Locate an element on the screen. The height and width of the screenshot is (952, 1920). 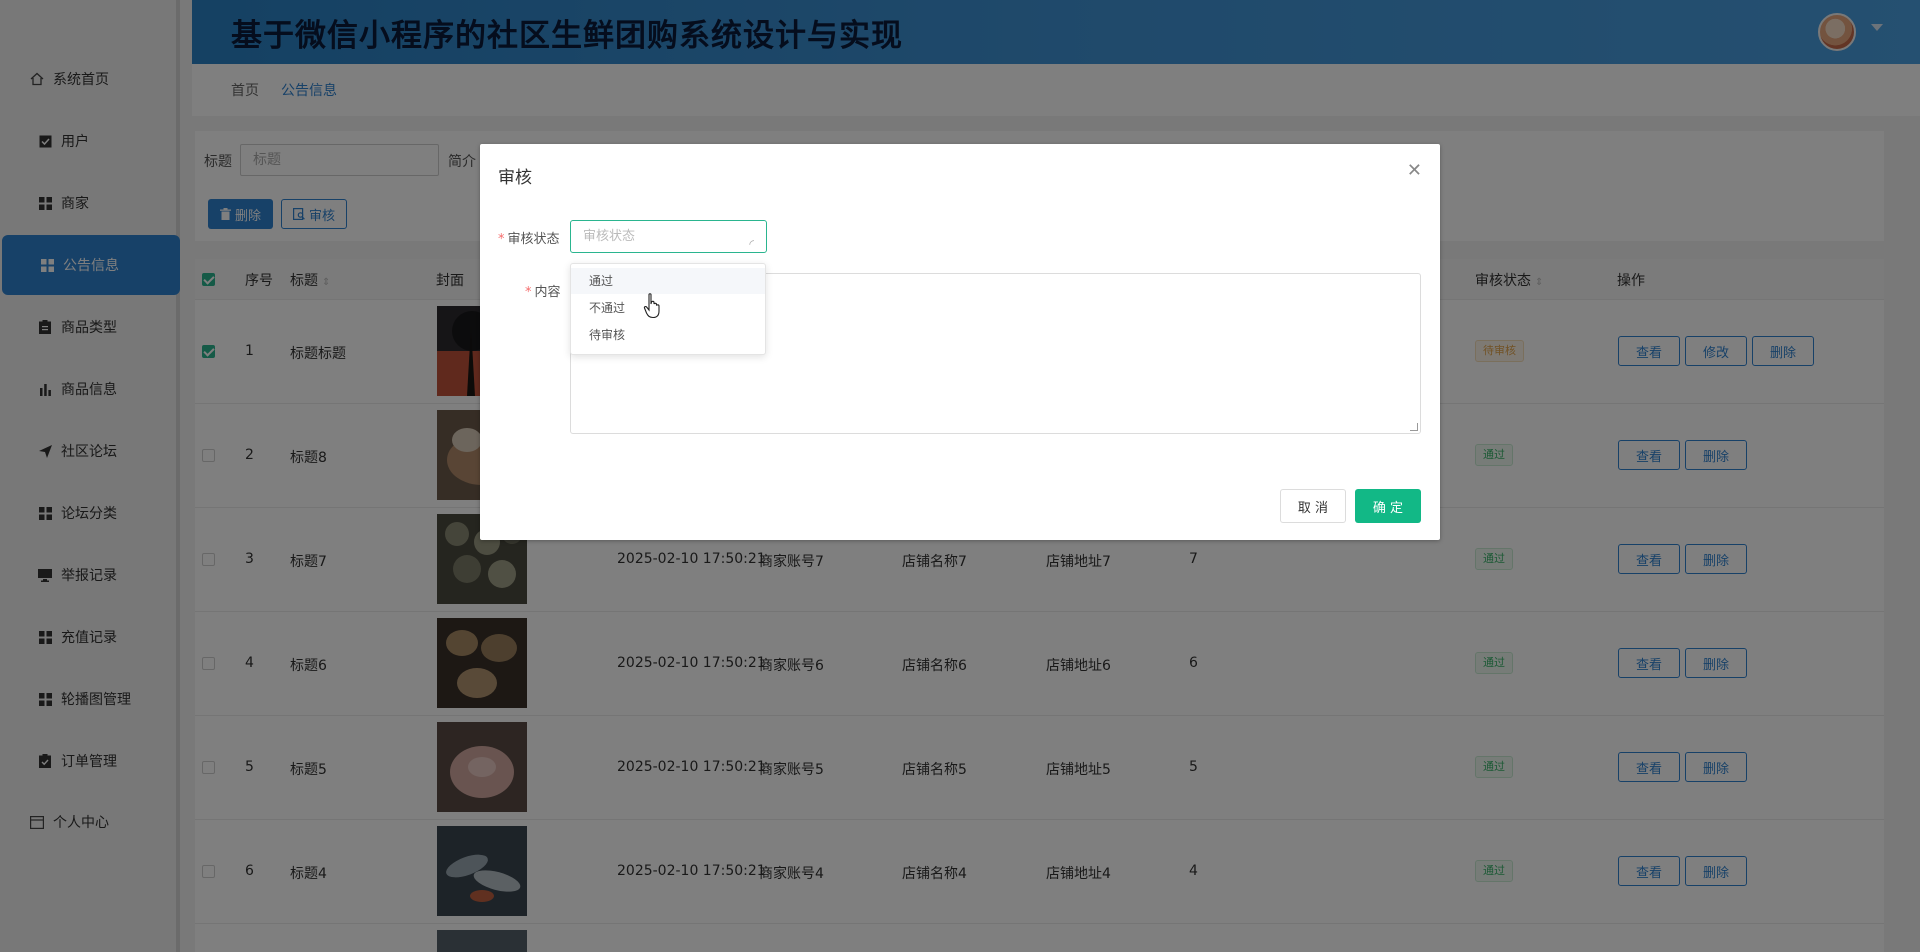
audit-status-label: * 审核状态 is located at coordinates (529, 237).